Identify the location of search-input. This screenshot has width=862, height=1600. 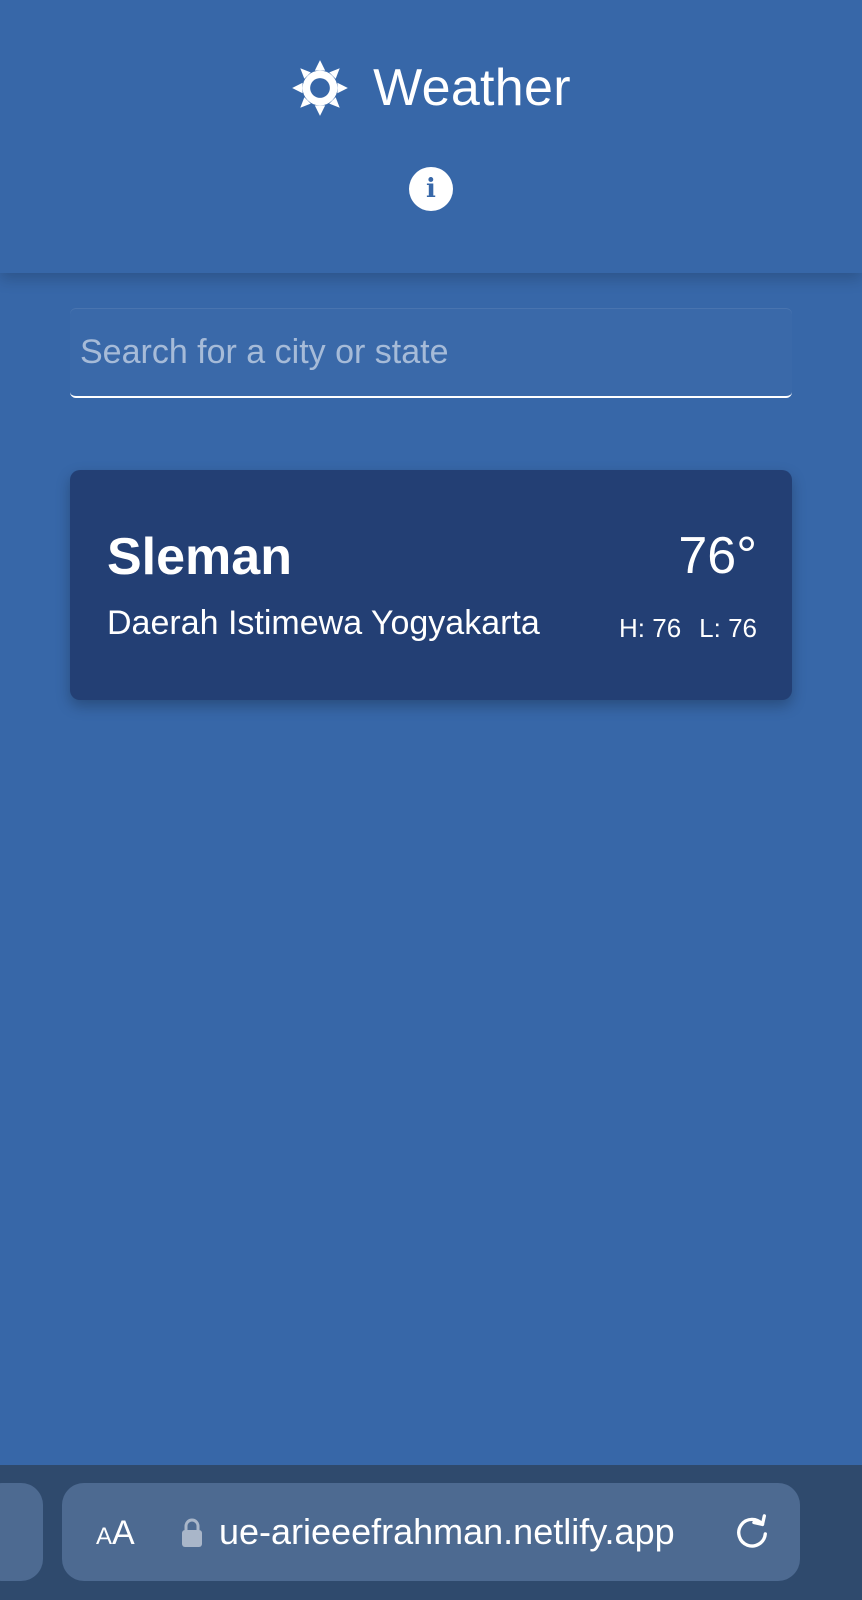
(431, 352).